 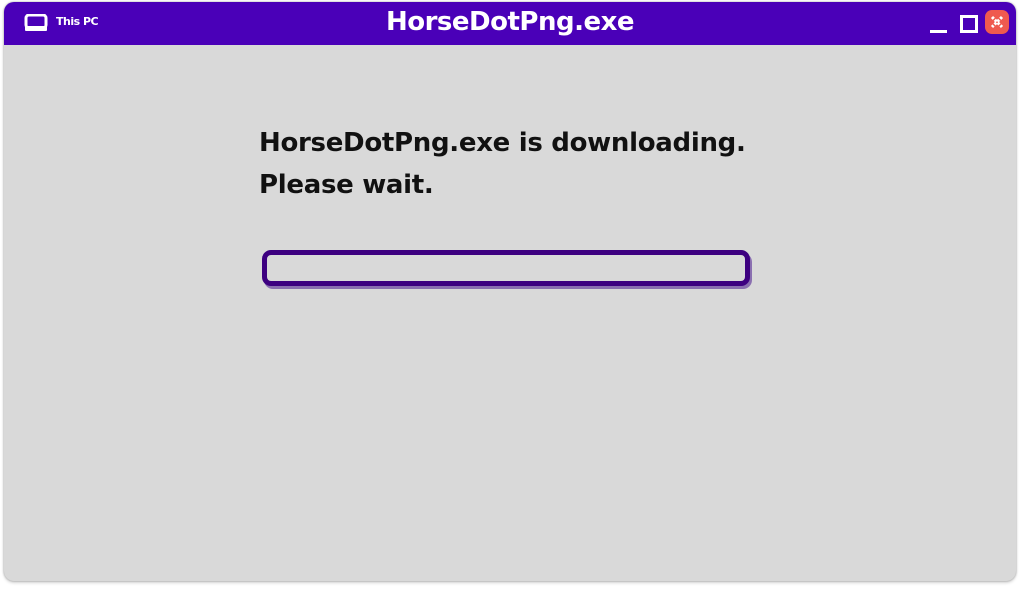 I want to click on message-line-1: HorseDotPng.exe is downloading., so click(x=502, y=143).